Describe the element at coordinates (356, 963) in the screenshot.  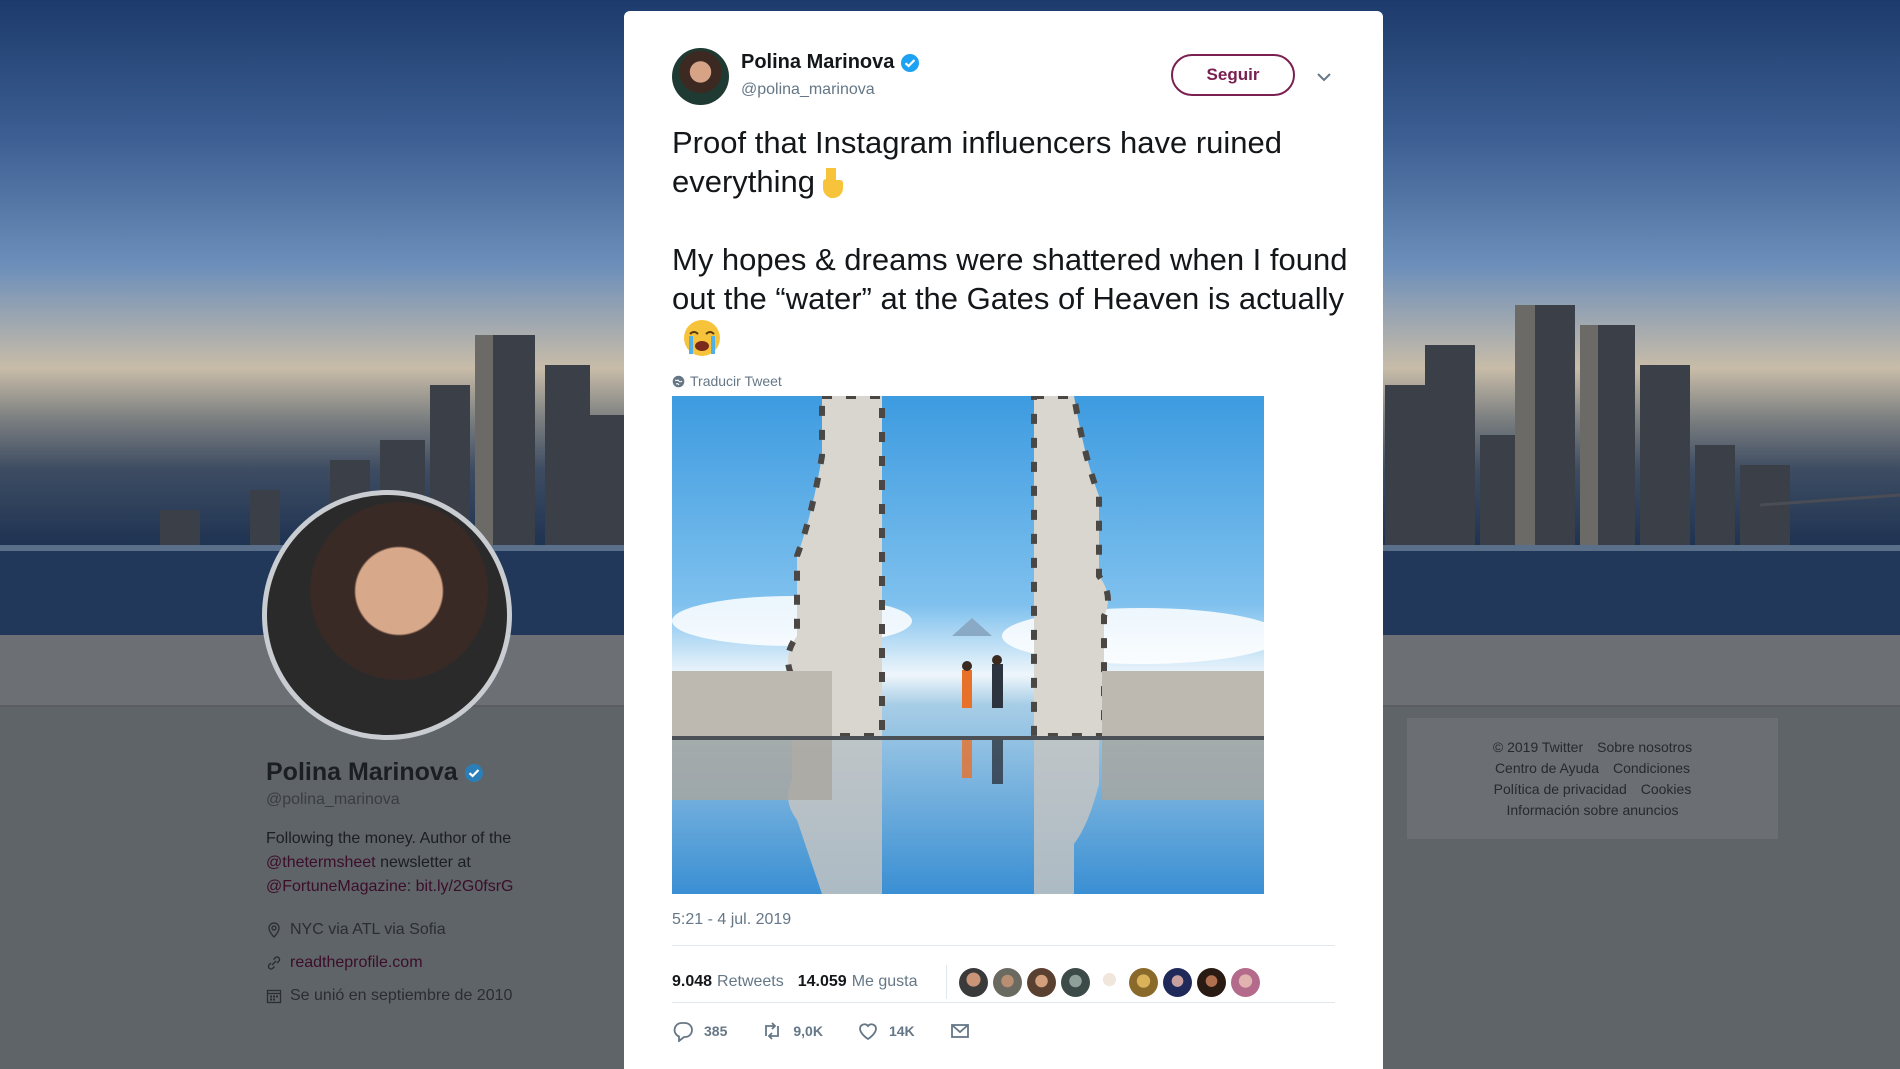
I see `profile-website-link: readtheprofile.com` at that location.